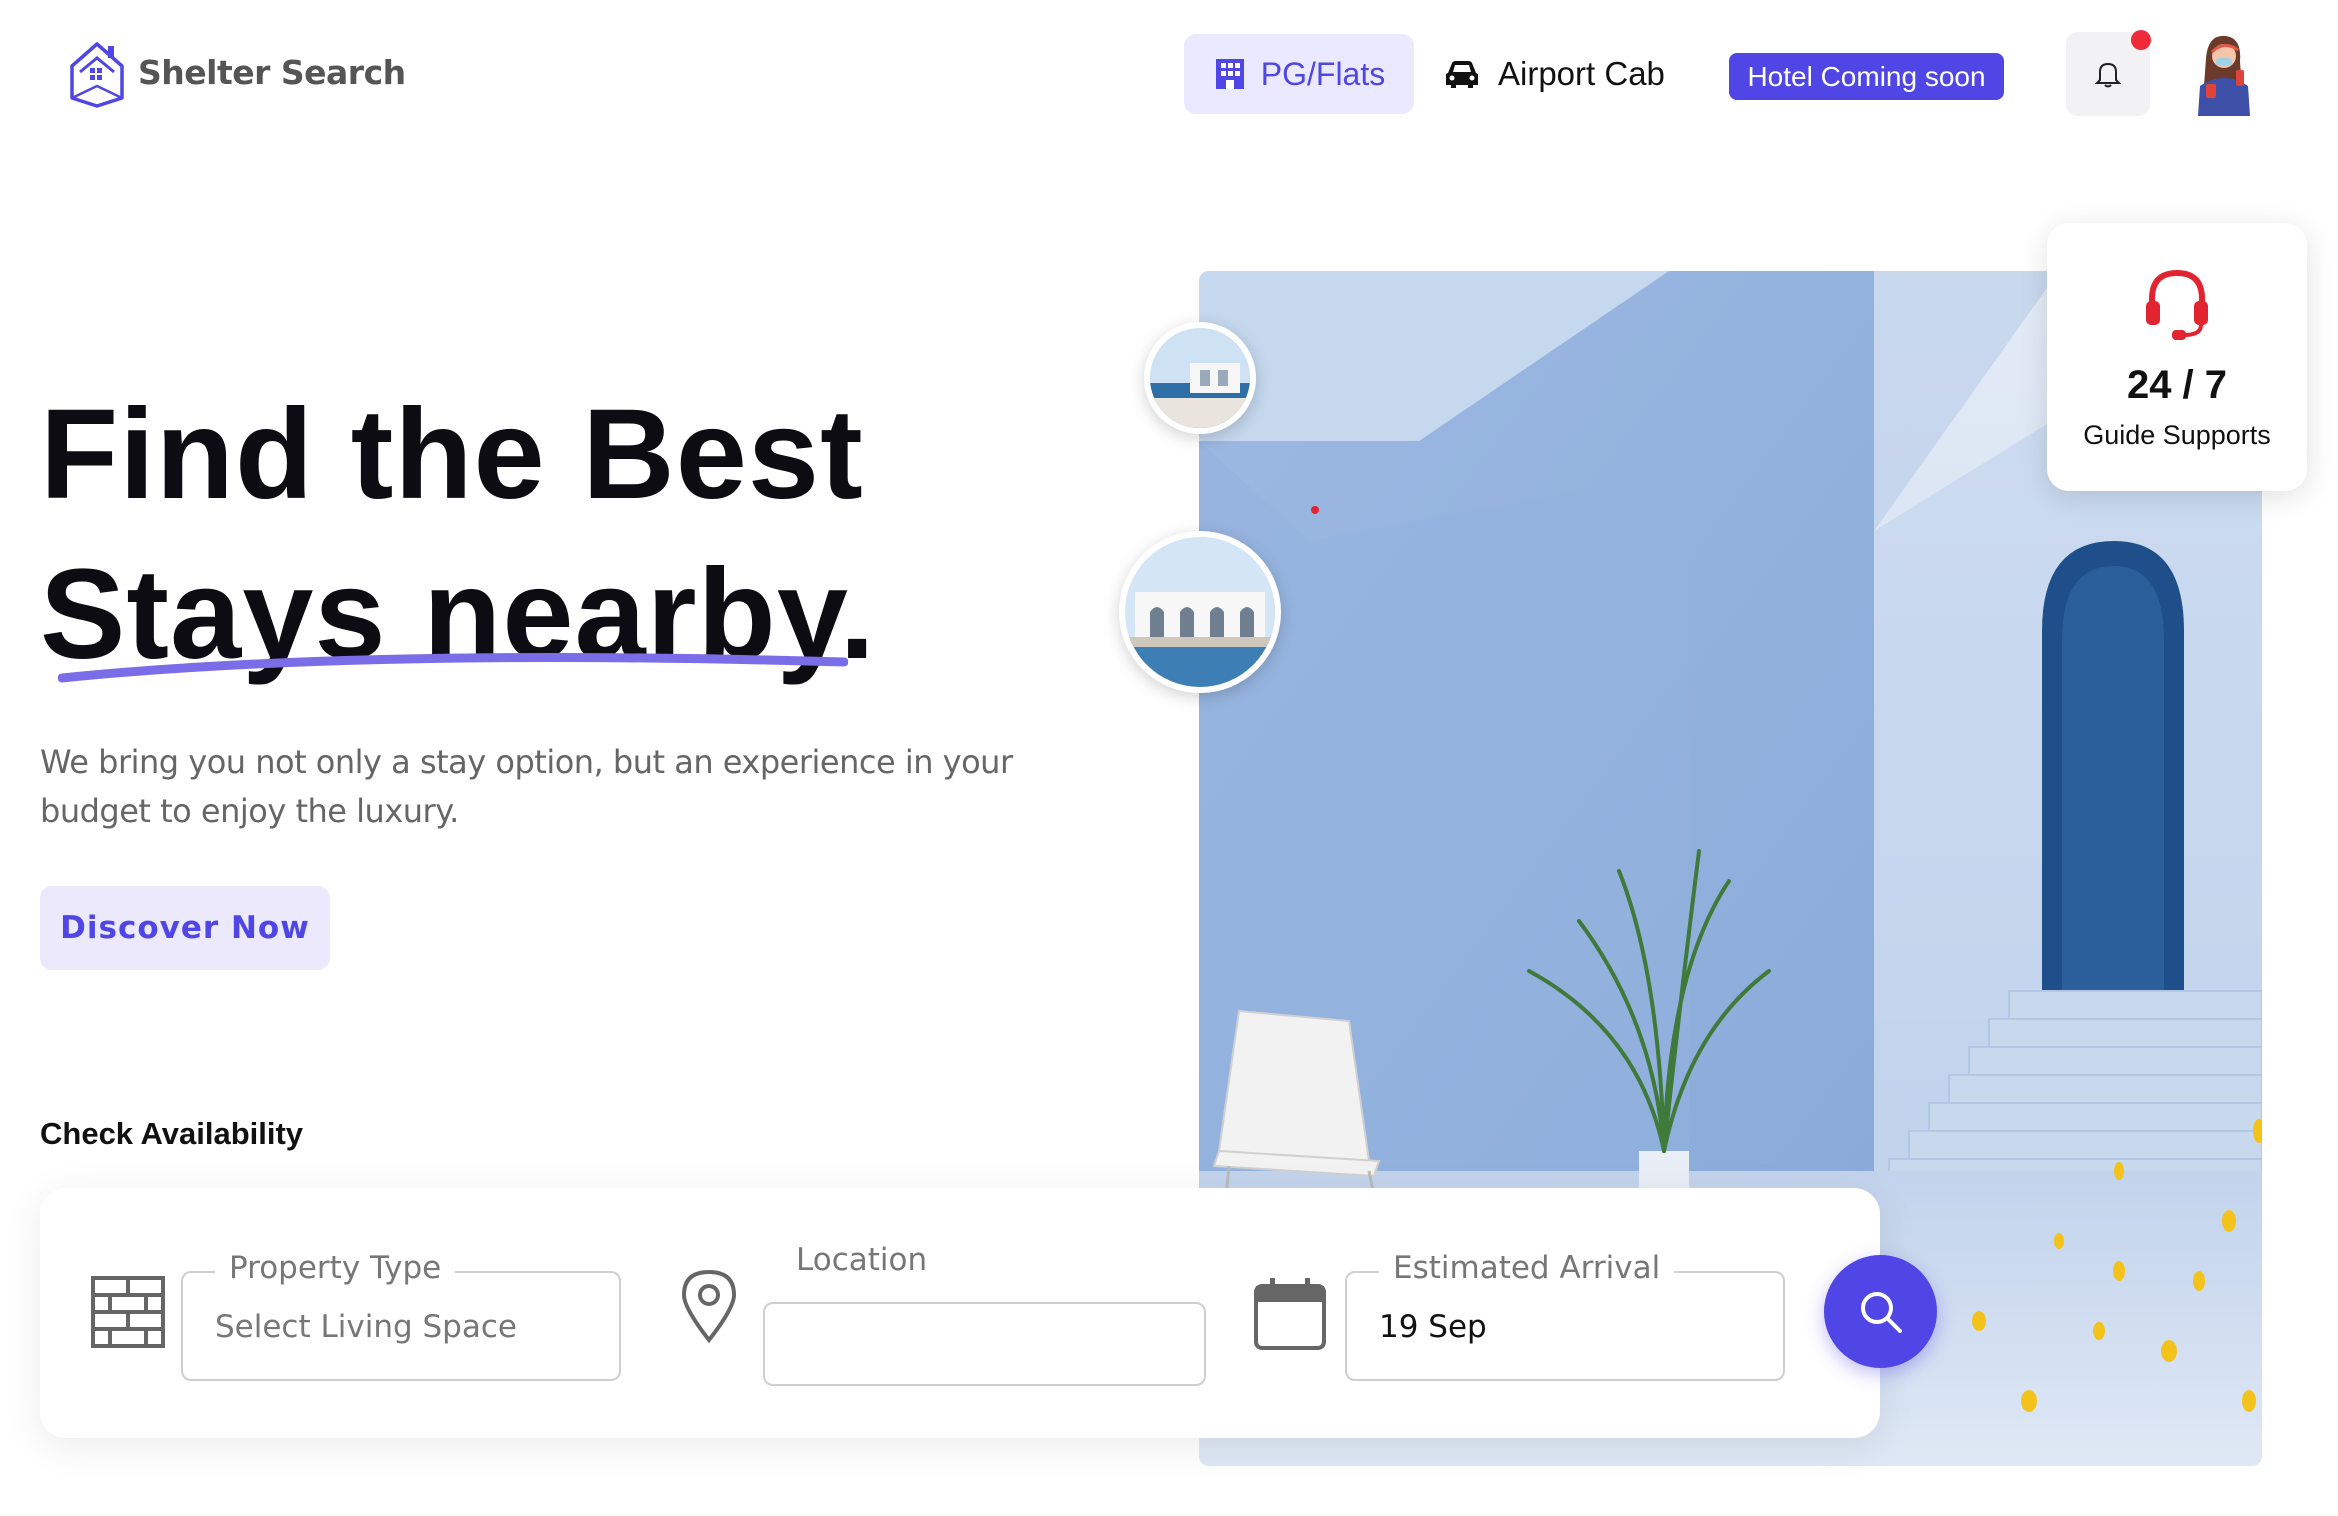 The width and height of the screenshot is (2338, 1516). What do you see at coordinates (2177, 357) in the screenshot?
I see `support-card: 24 / 7 Guide Supports` at bounding box center [2177, 357].